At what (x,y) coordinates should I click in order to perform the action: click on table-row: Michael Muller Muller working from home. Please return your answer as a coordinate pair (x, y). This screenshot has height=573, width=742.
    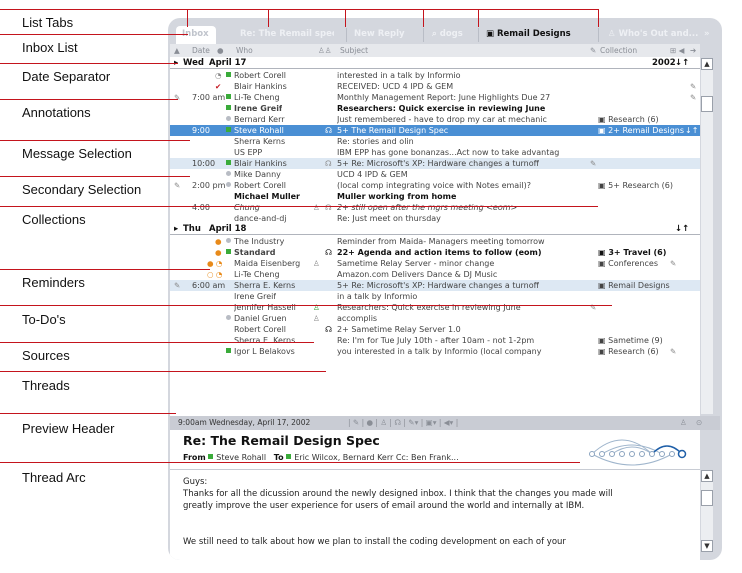
    Looking at the image, I should click on (435, 196).